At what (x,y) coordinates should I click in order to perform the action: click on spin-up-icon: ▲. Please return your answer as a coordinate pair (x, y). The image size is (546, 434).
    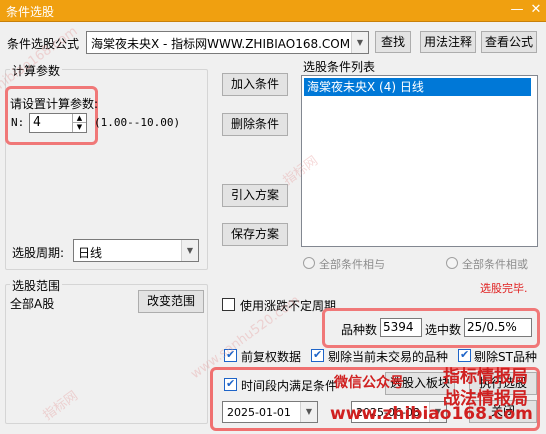
    Looking at the image, I should click on (79, 118).